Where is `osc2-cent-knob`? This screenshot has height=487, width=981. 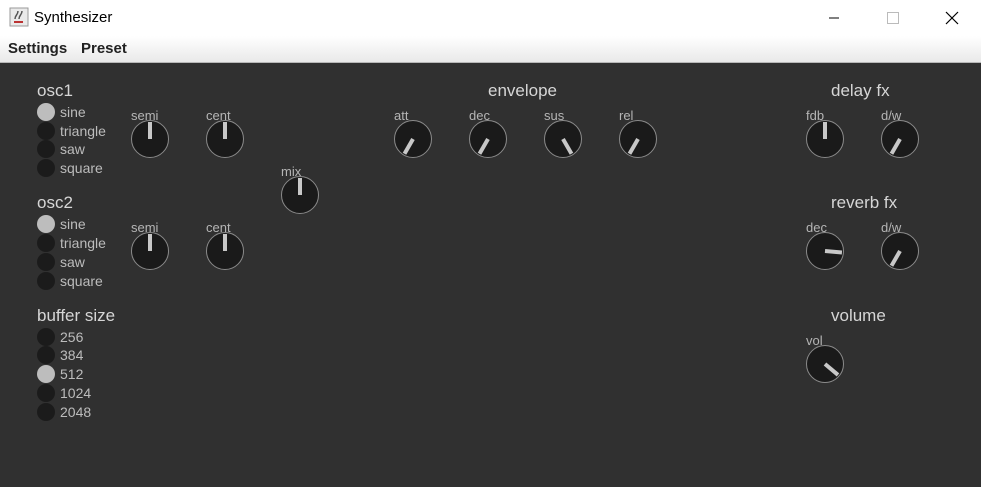
osc2-cent-knob is located at coordinates (225, 251).